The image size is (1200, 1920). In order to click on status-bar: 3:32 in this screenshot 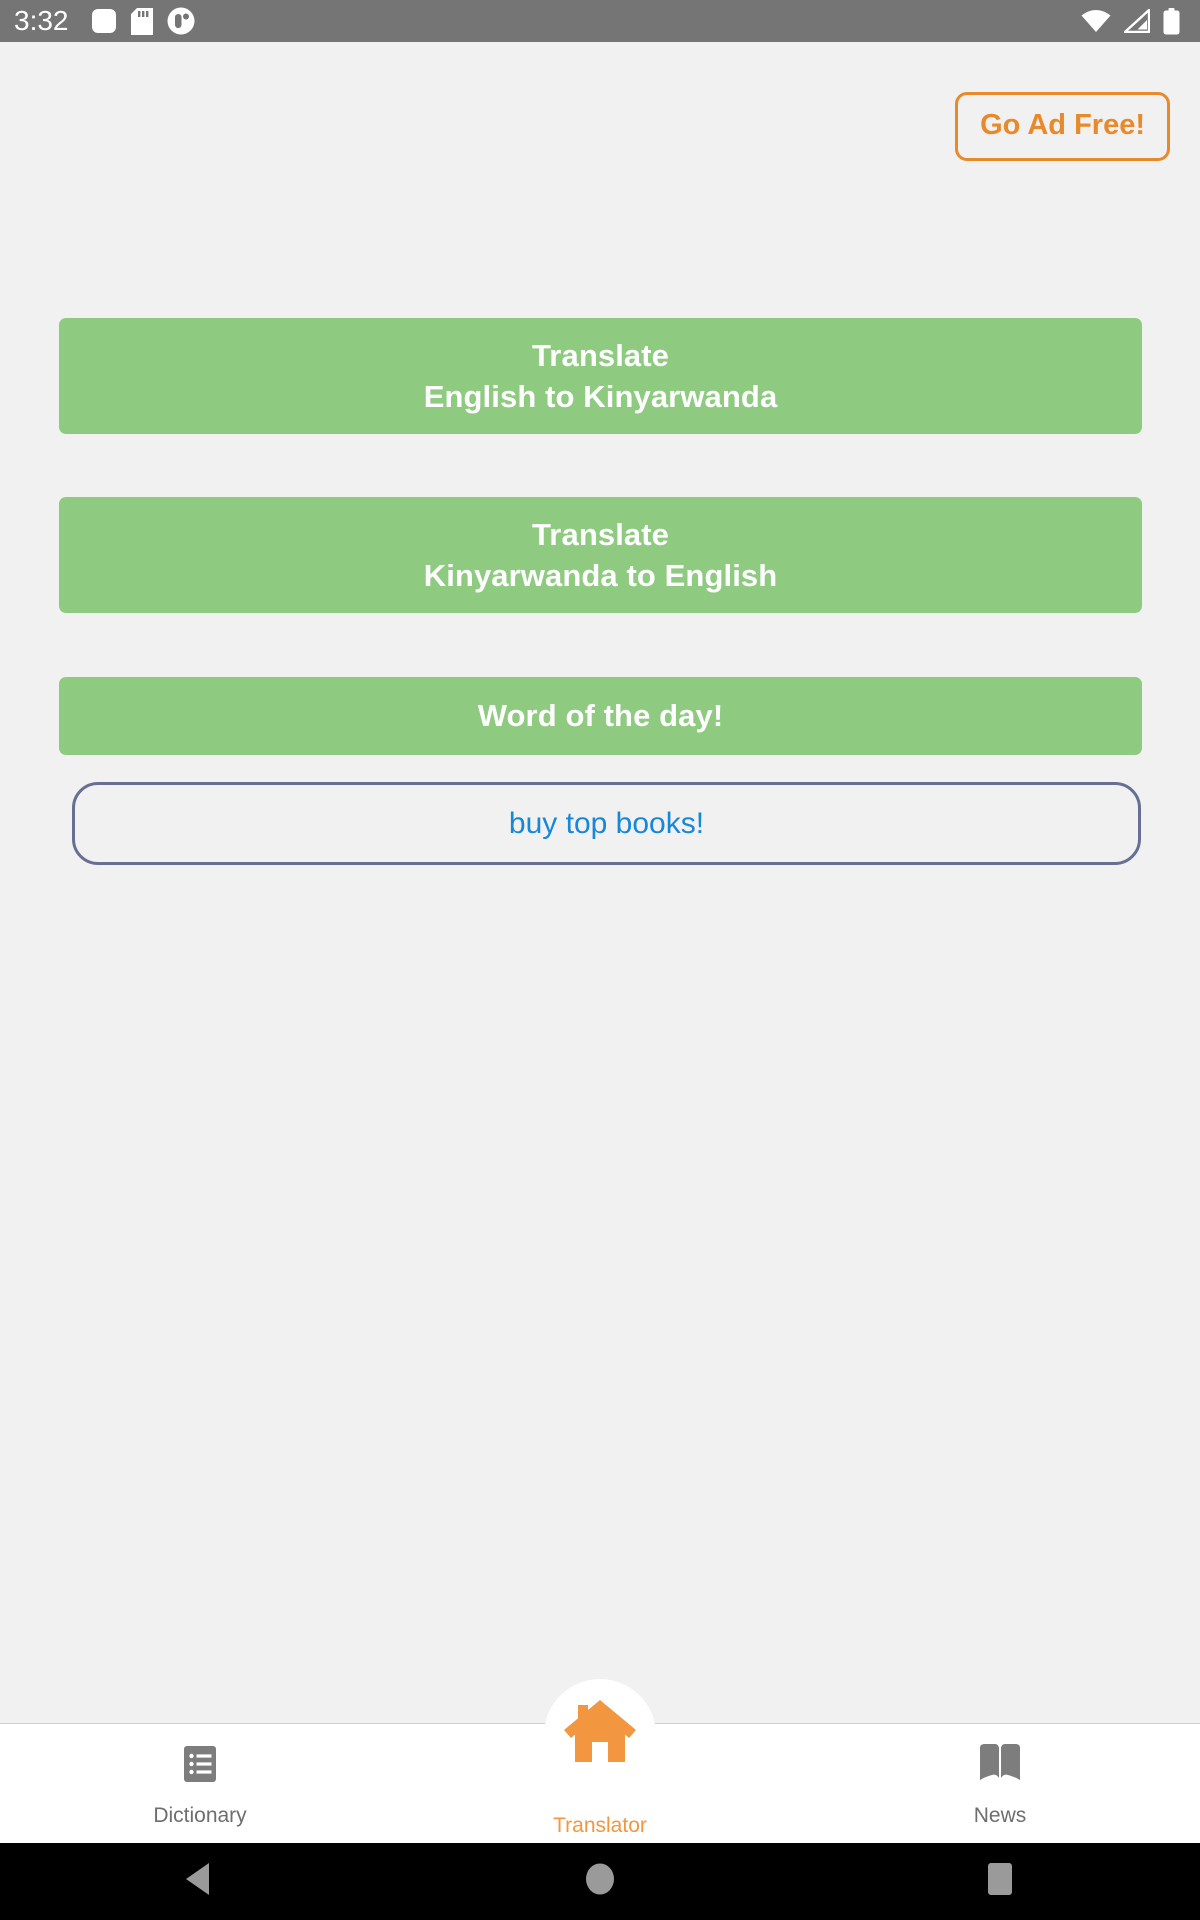, I will do `click(600, 21)`.